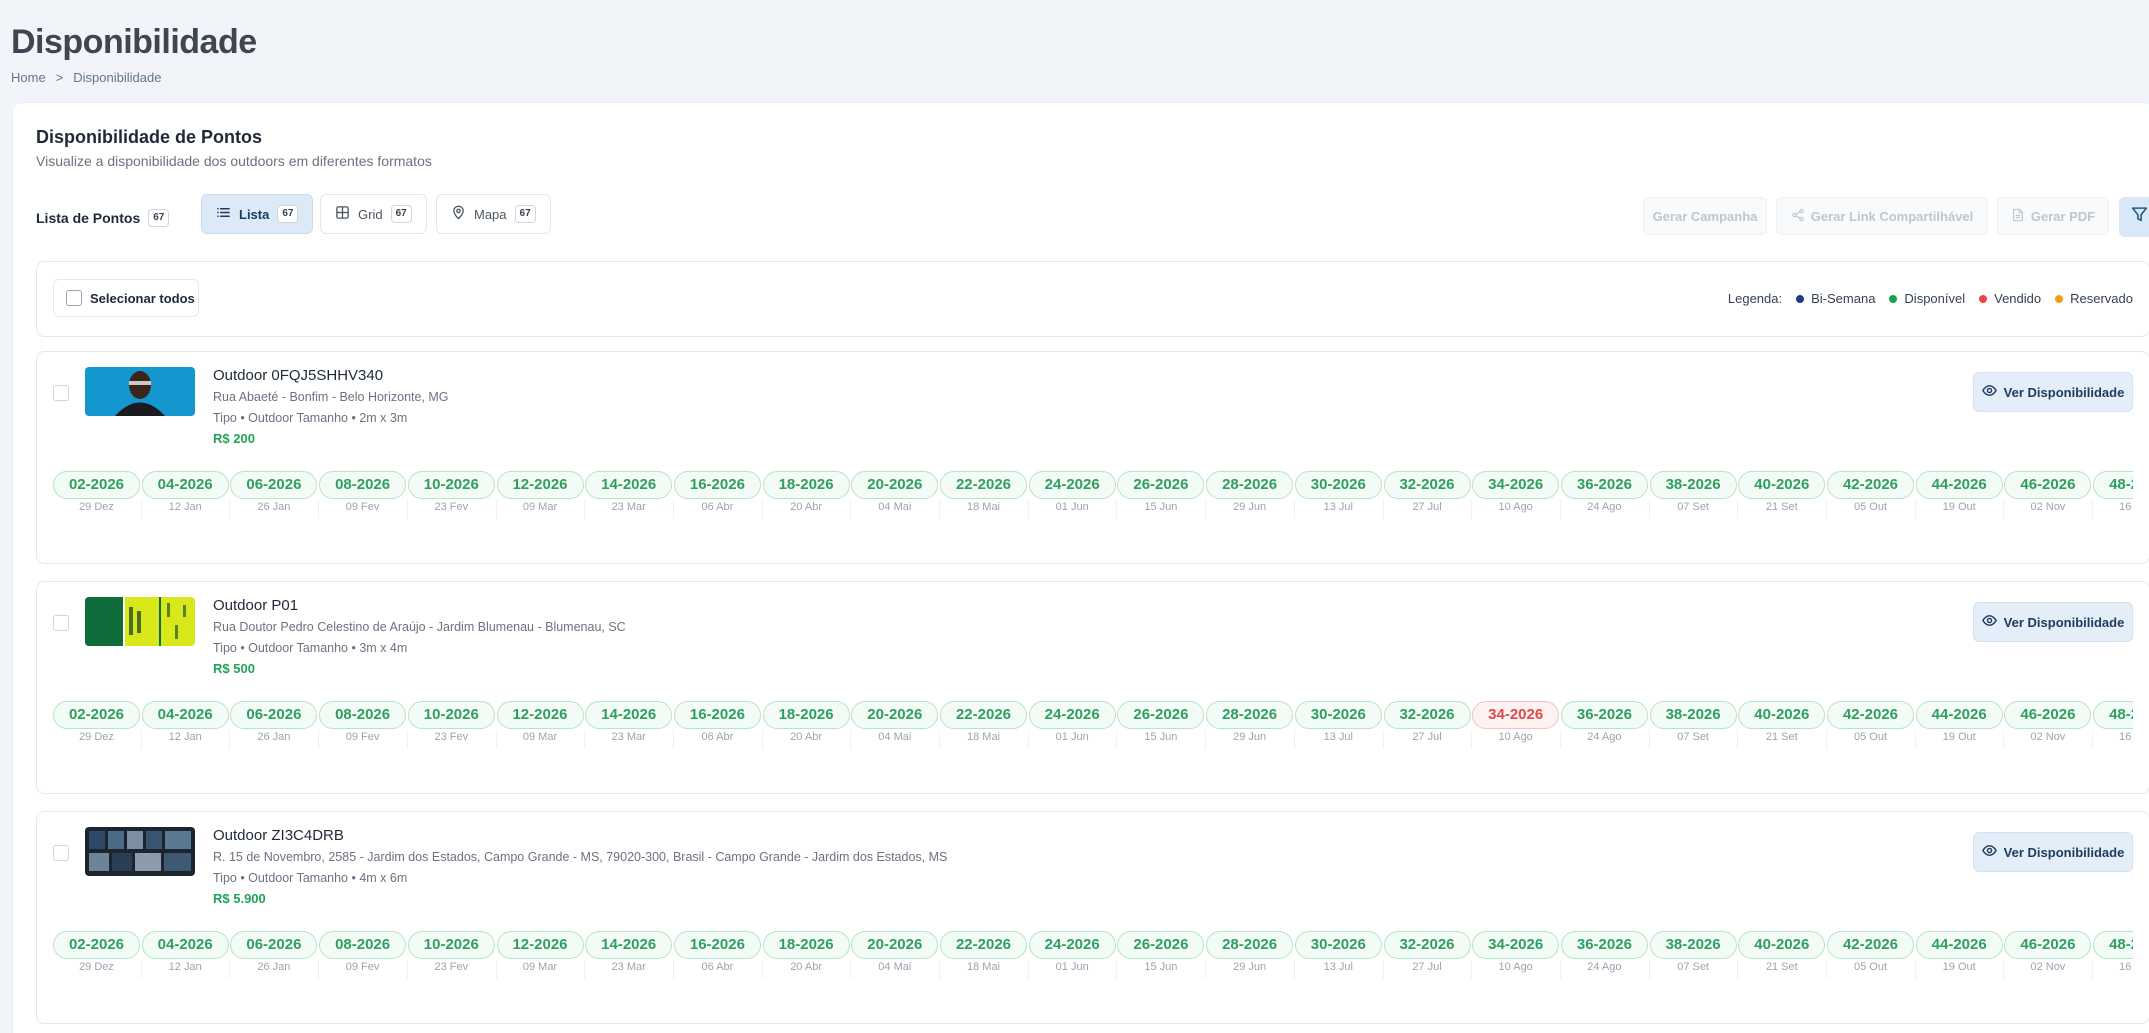 This screenshot has width=2149, height=1033. What do you see at coordinates (1693, 715) in the screenshot?
I see `week-pill-available: 38-2026` at bounding box center [1693, 715].